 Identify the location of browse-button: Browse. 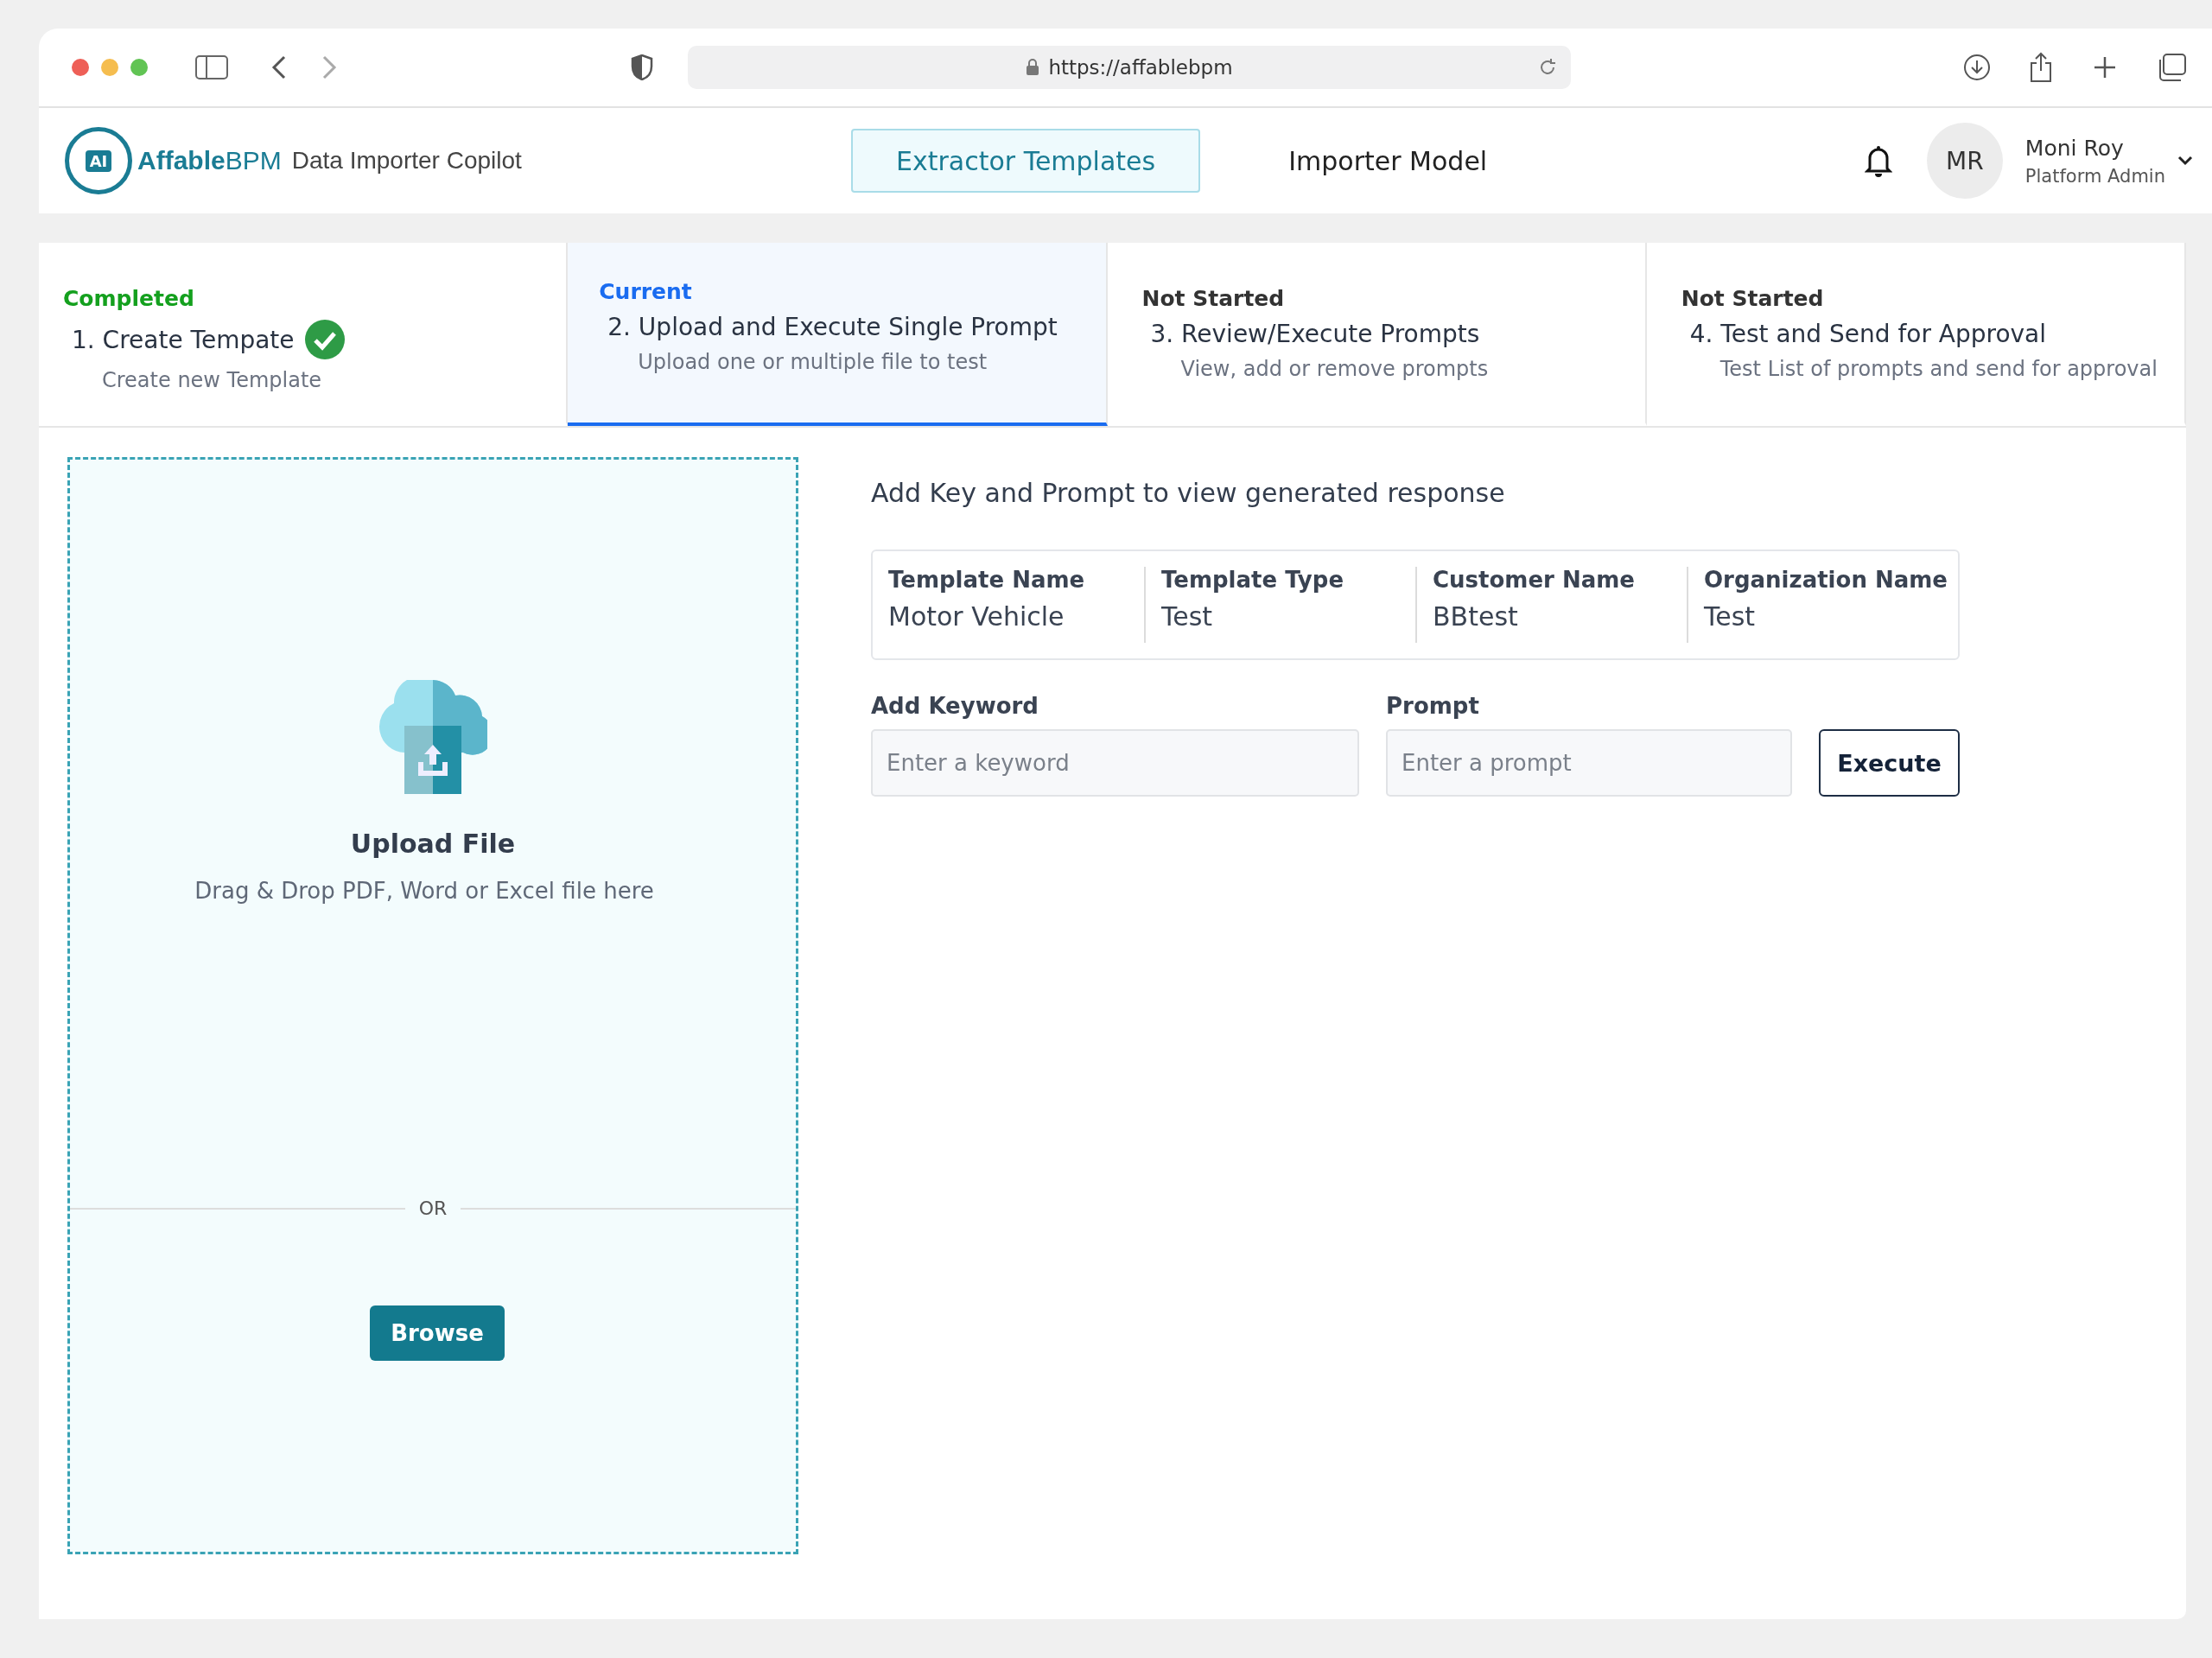
(437, 1333).